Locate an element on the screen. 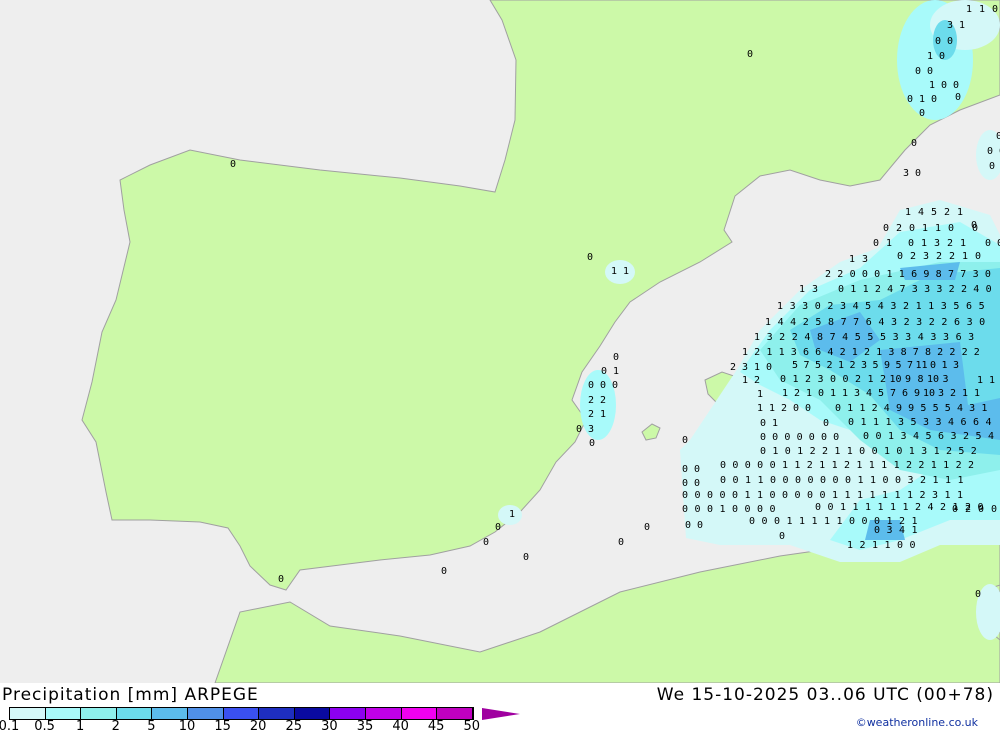 Image resolution: width=1000 pixels, height=734 pixels. map-title: Precipitation [mm] ARPEGE is located at coordinates (130, 695).